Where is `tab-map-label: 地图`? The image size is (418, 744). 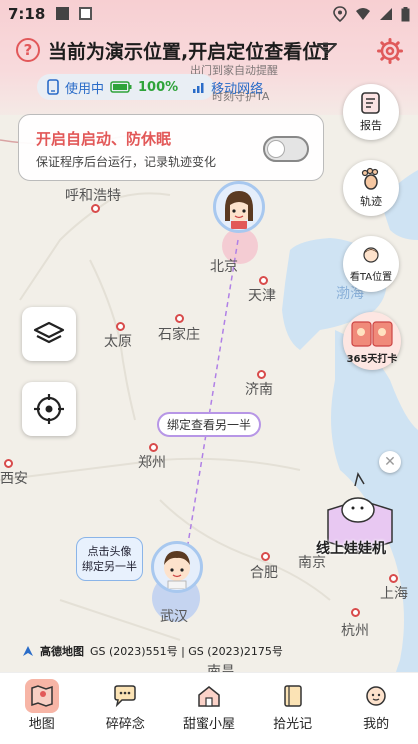
tab-map-label: 地图 is located at coordinates (41, 724).